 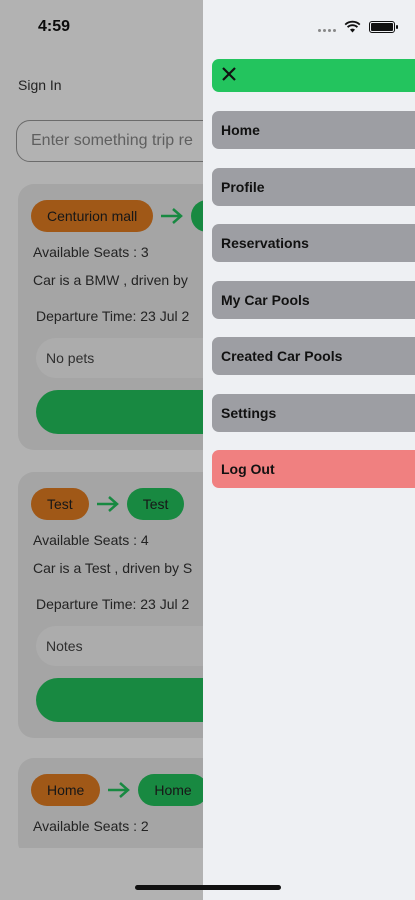 What do you see at coordinates (313, 356) in the screenshot?
I see `menu-item-created-car-pools: Created Car Pools` at bounding box center [313, 356].